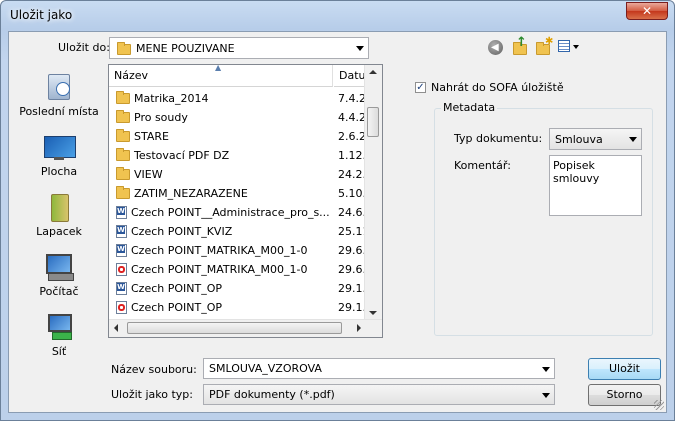 This screenshot has height=421, width=675. What do you see at coordinates (182, 155) in the screenshot?
I see `file-name: Testovací PDF DZ` at bounding box center [182, 155].